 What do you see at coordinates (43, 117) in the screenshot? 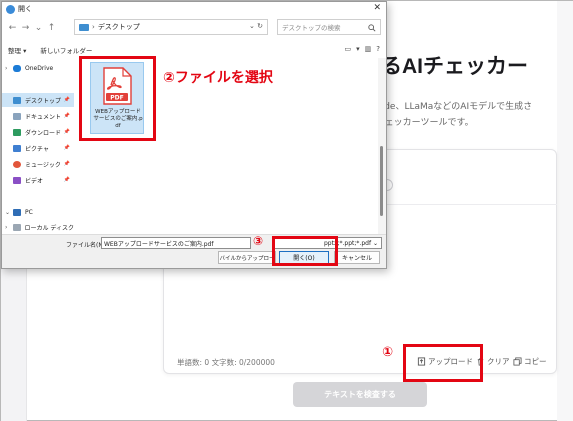
I see `nav-item-label: ドキュメント` at bounding box center [43, 117].